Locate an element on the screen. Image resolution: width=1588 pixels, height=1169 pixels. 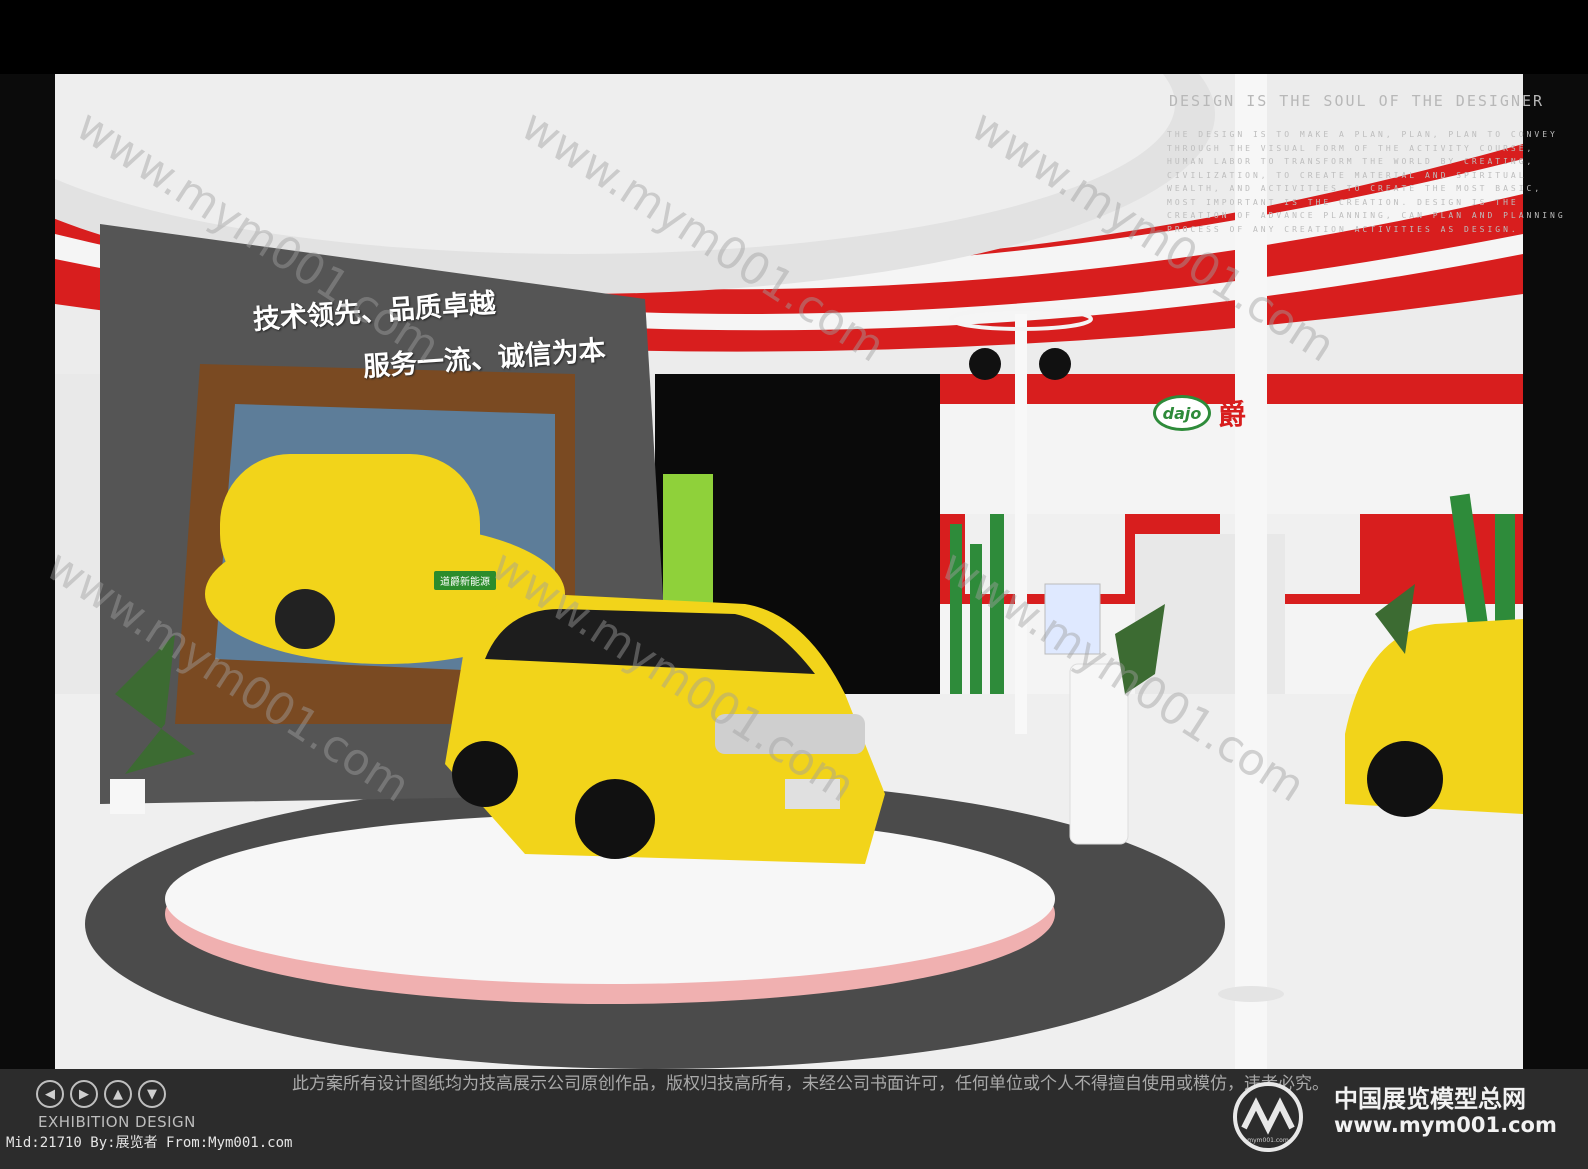
design-heading: DESIGN IS THE SOUL OF THE DESIGNER is located at coordinates (1357, 101).